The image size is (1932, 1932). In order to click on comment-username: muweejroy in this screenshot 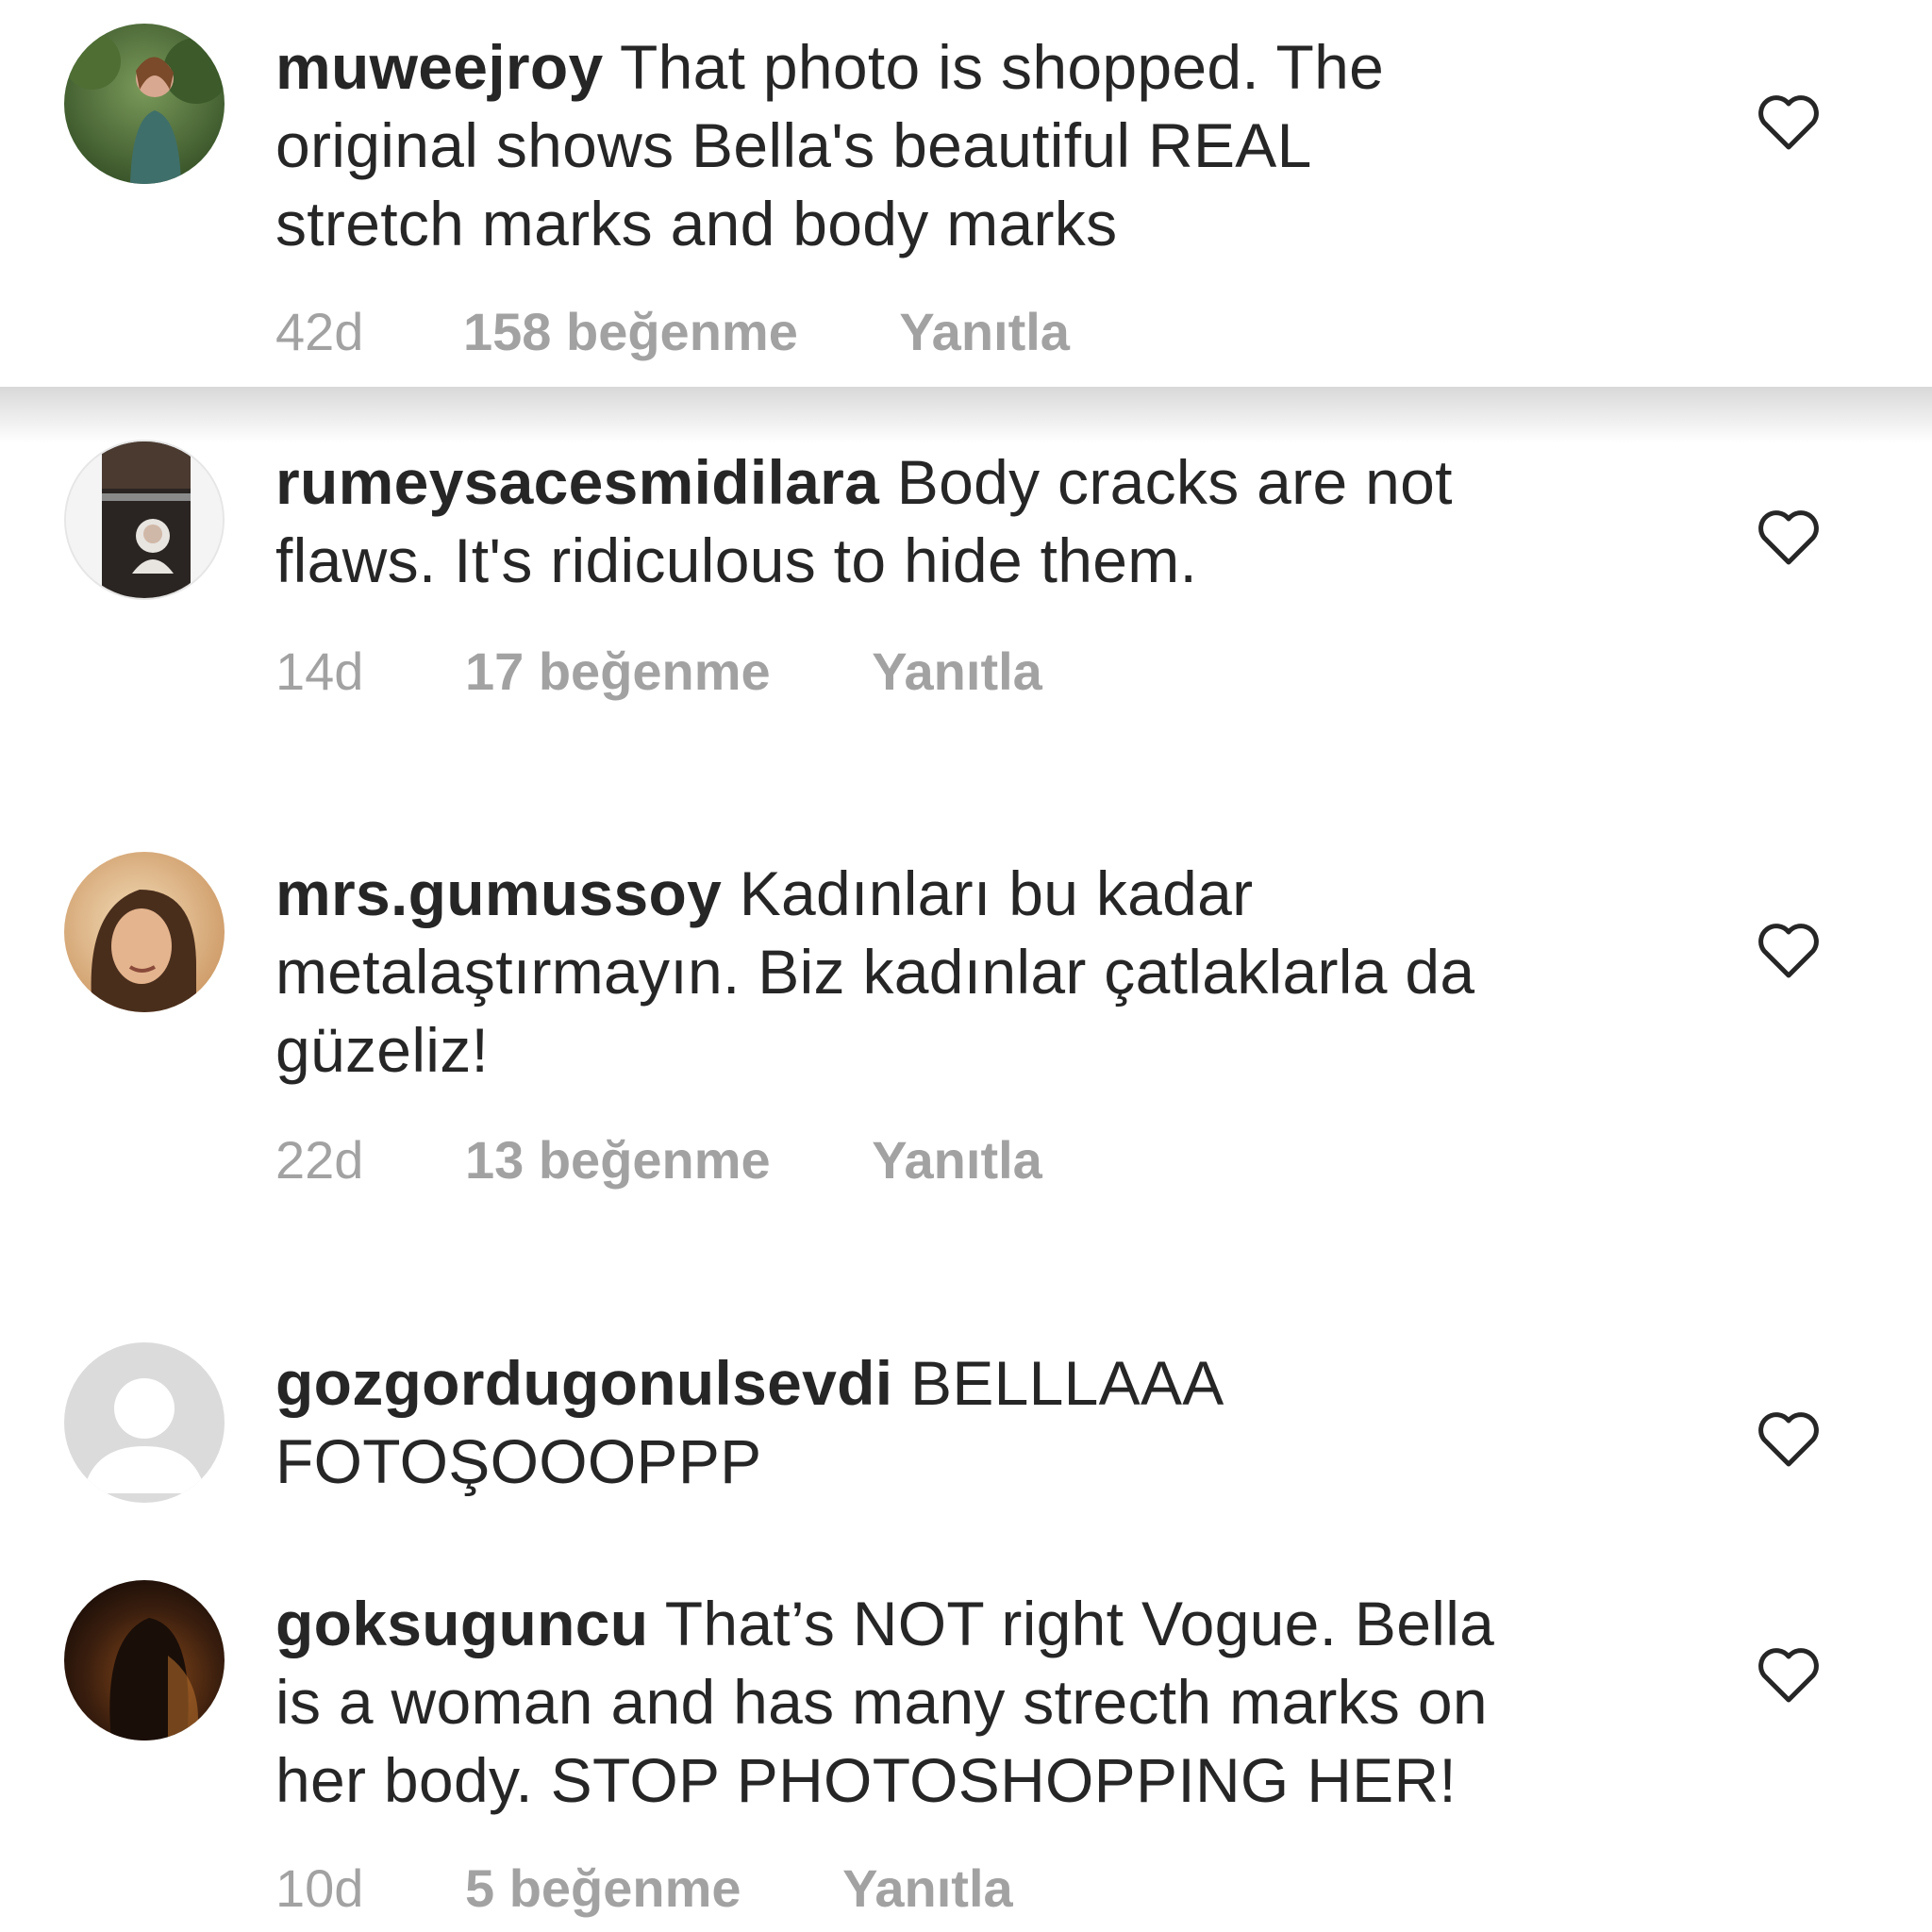, I will do `click(440, 67)`.